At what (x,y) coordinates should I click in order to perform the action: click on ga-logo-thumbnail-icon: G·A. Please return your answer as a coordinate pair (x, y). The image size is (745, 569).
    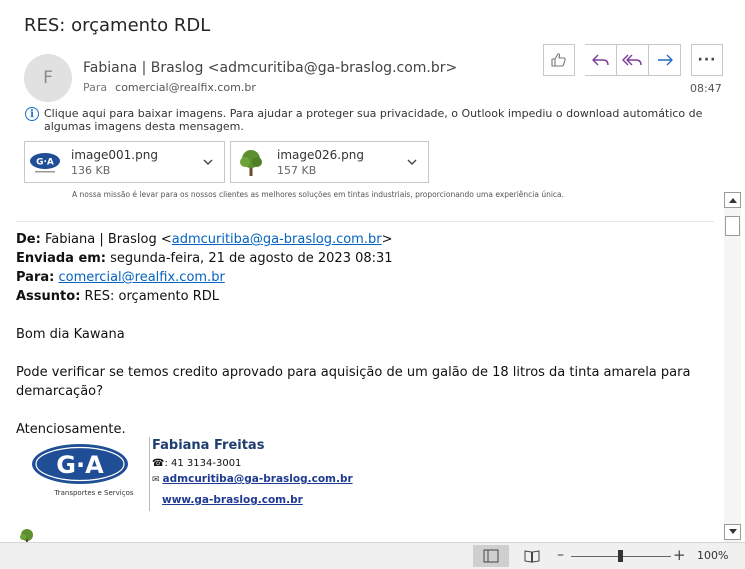
    Looking at the image, I should click on (45, 163).